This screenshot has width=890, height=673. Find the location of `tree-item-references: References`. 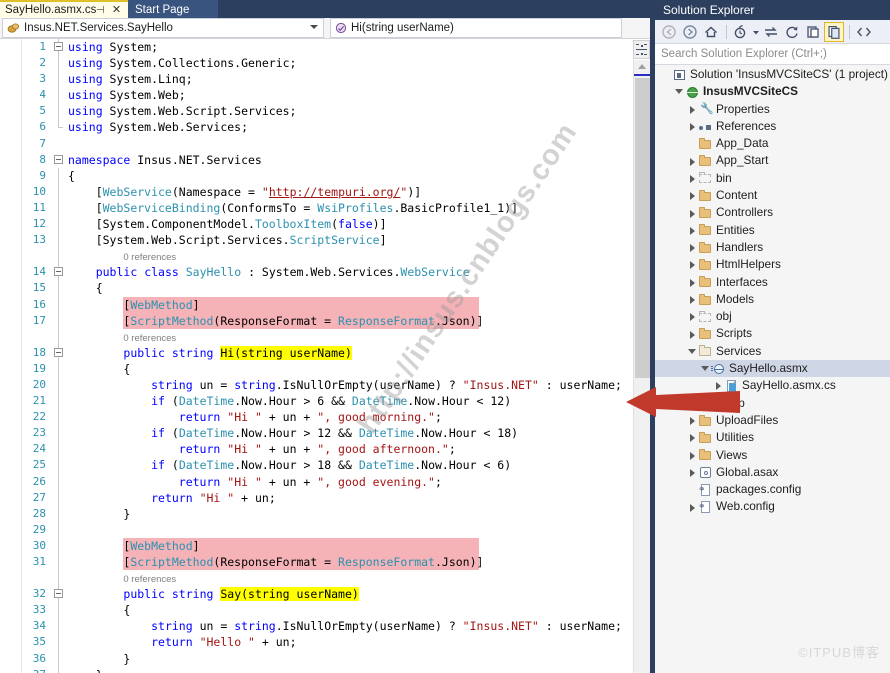

tree-item-references: References is located at coordinates (772, 126).